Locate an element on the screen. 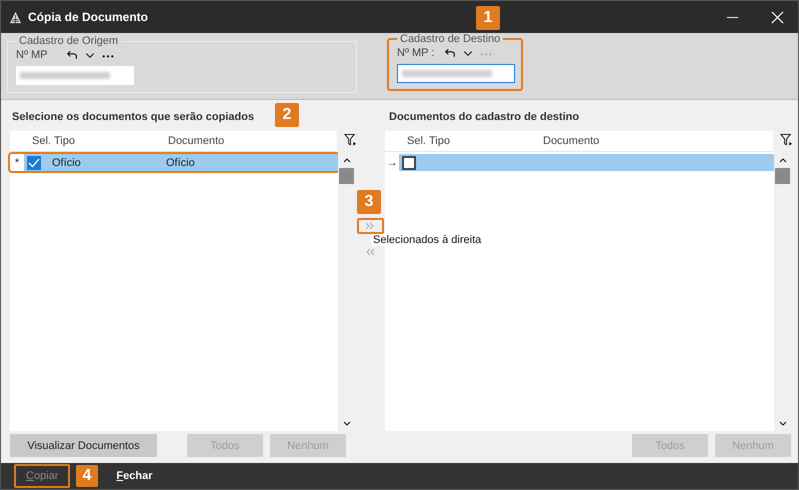 The width and height of the screenshot is (799, 490). callout-badge: 1 is located at coordinates (488, 18).